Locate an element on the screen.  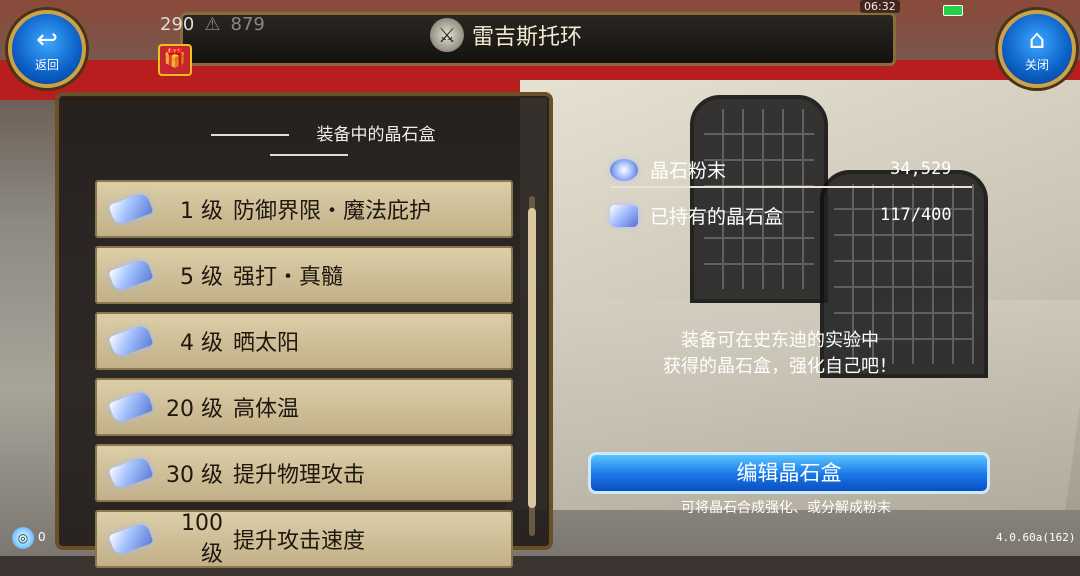
message-line-2: 获得的晶石盒，强化自己吧！ is located at coordinates (780, 366).